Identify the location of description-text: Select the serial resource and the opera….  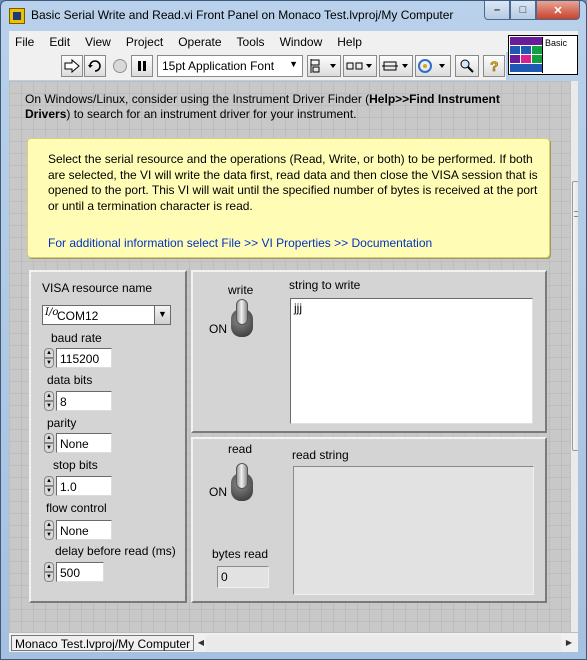
(293, 182).